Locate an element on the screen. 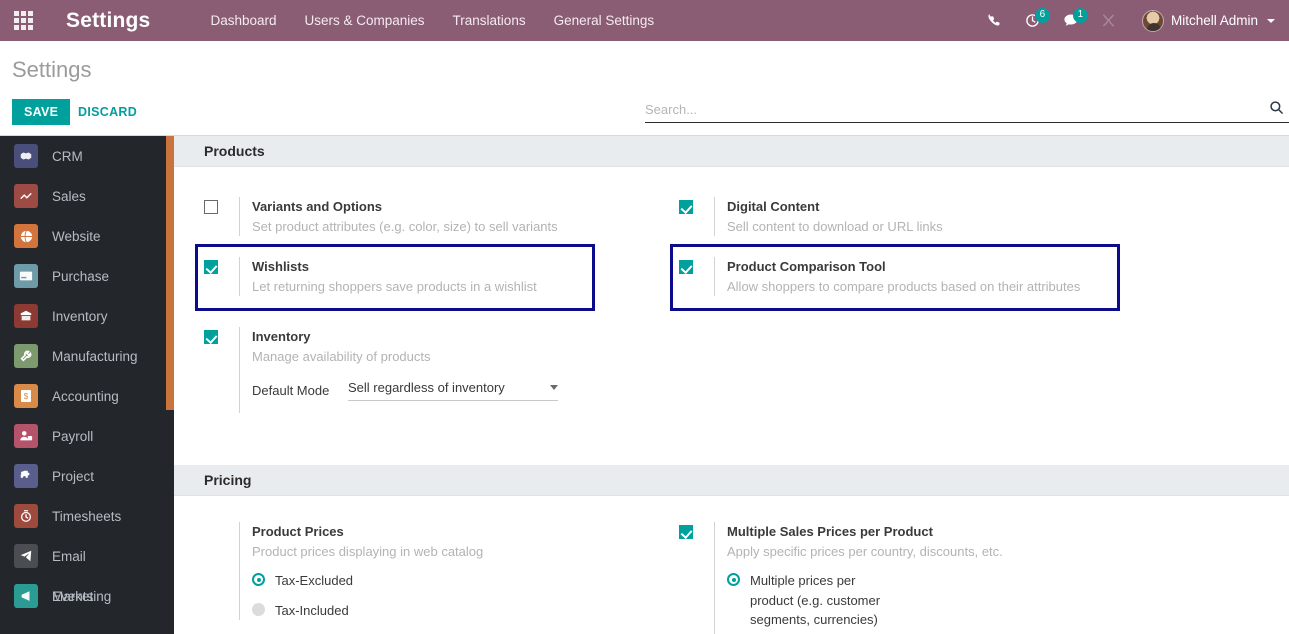 This screenshot has width=1289, height=634. menu-item-general-settings: General Settings is located at coordinates (604, 20).